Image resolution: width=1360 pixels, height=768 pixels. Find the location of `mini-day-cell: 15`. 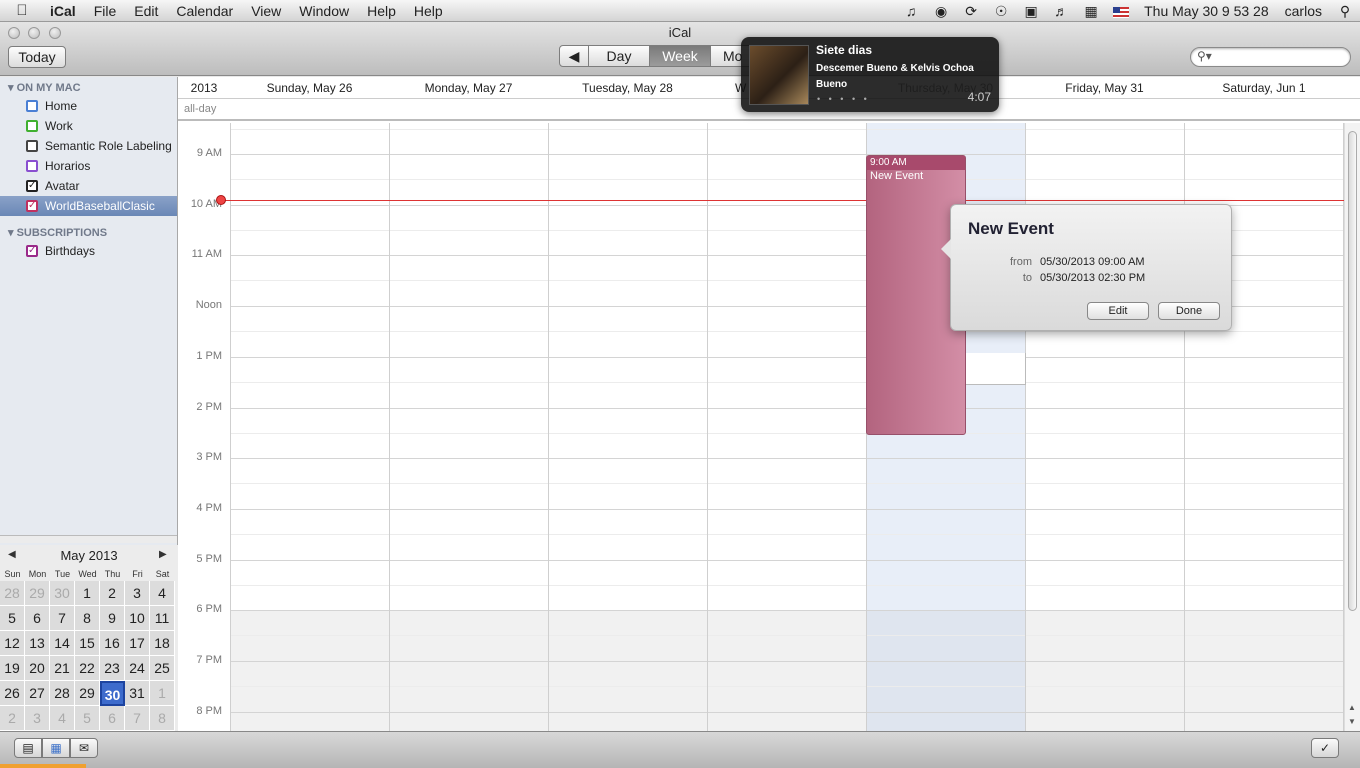

mini-day-cell: 15 is located at coordinates (87, 643).